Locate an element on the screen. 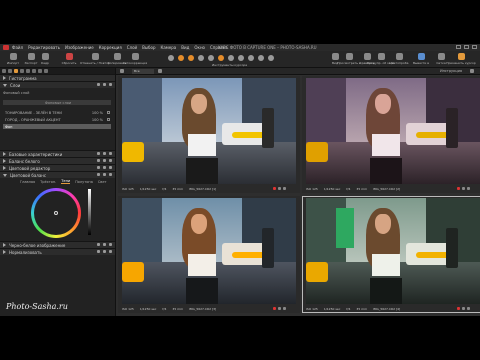  straighten-tool-icon is located at coordinates (211, 58).